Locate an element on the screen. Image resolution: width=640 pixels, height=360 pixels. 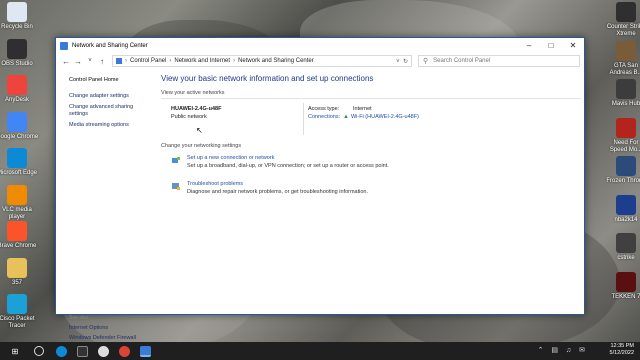
wifi-icon: ▲ is located at coordinates (346, 117).